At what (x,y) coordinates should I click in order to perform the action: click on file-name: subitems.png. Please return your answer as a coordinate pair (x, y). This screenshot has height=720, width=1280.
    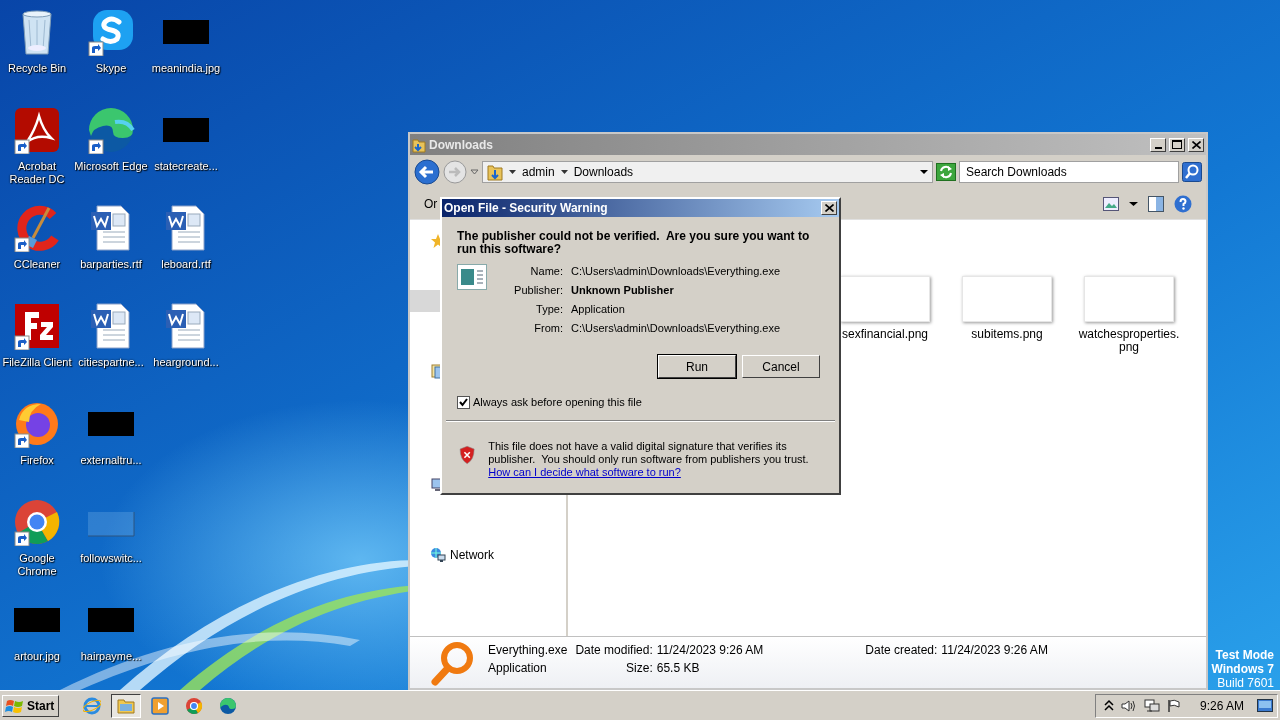
    Looking at the image, I should click on (1007, 334).